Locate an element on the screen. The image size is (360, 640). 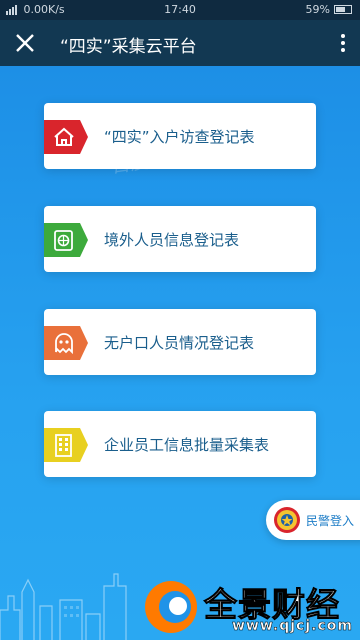
battery-status: 59% is located at coordinates (329, 9).